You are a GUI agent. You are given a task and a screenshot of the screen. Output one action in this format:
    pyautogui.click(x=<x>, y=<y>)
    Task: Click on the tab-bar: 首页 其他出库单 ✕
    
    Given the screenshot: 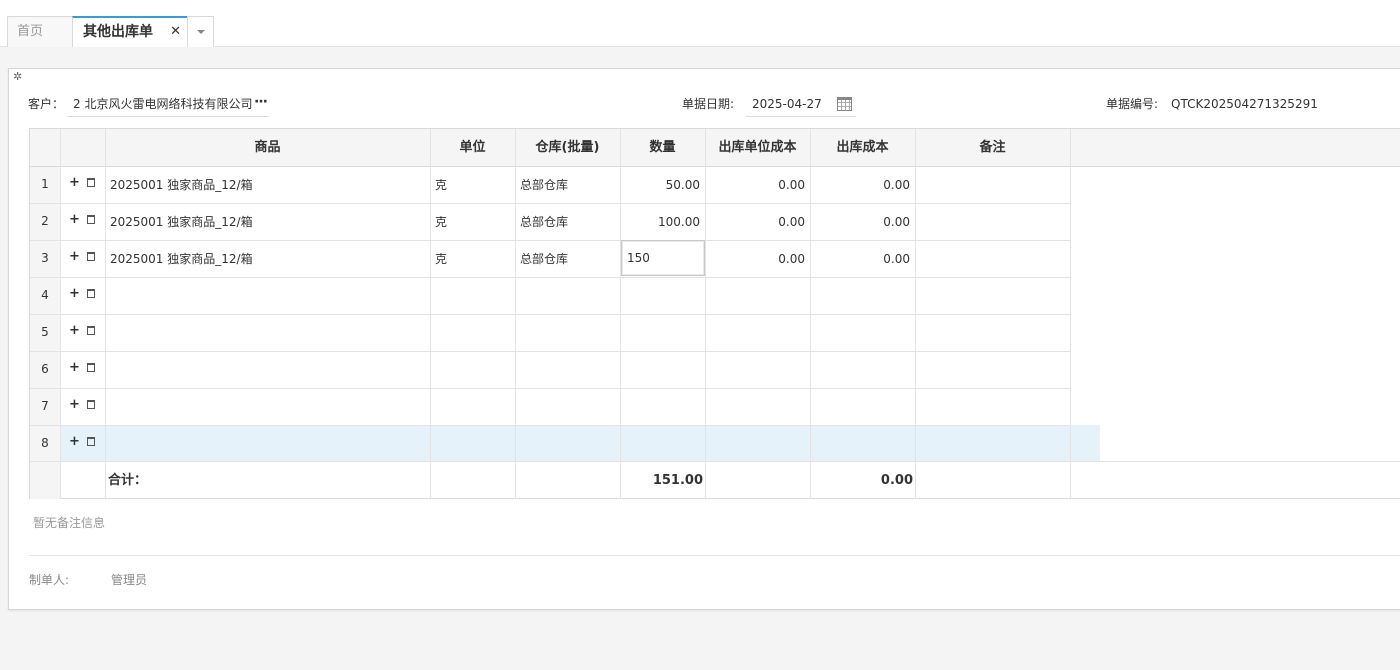 What is the action you would take?
    pyautogui.click(x=700, y=23)
    